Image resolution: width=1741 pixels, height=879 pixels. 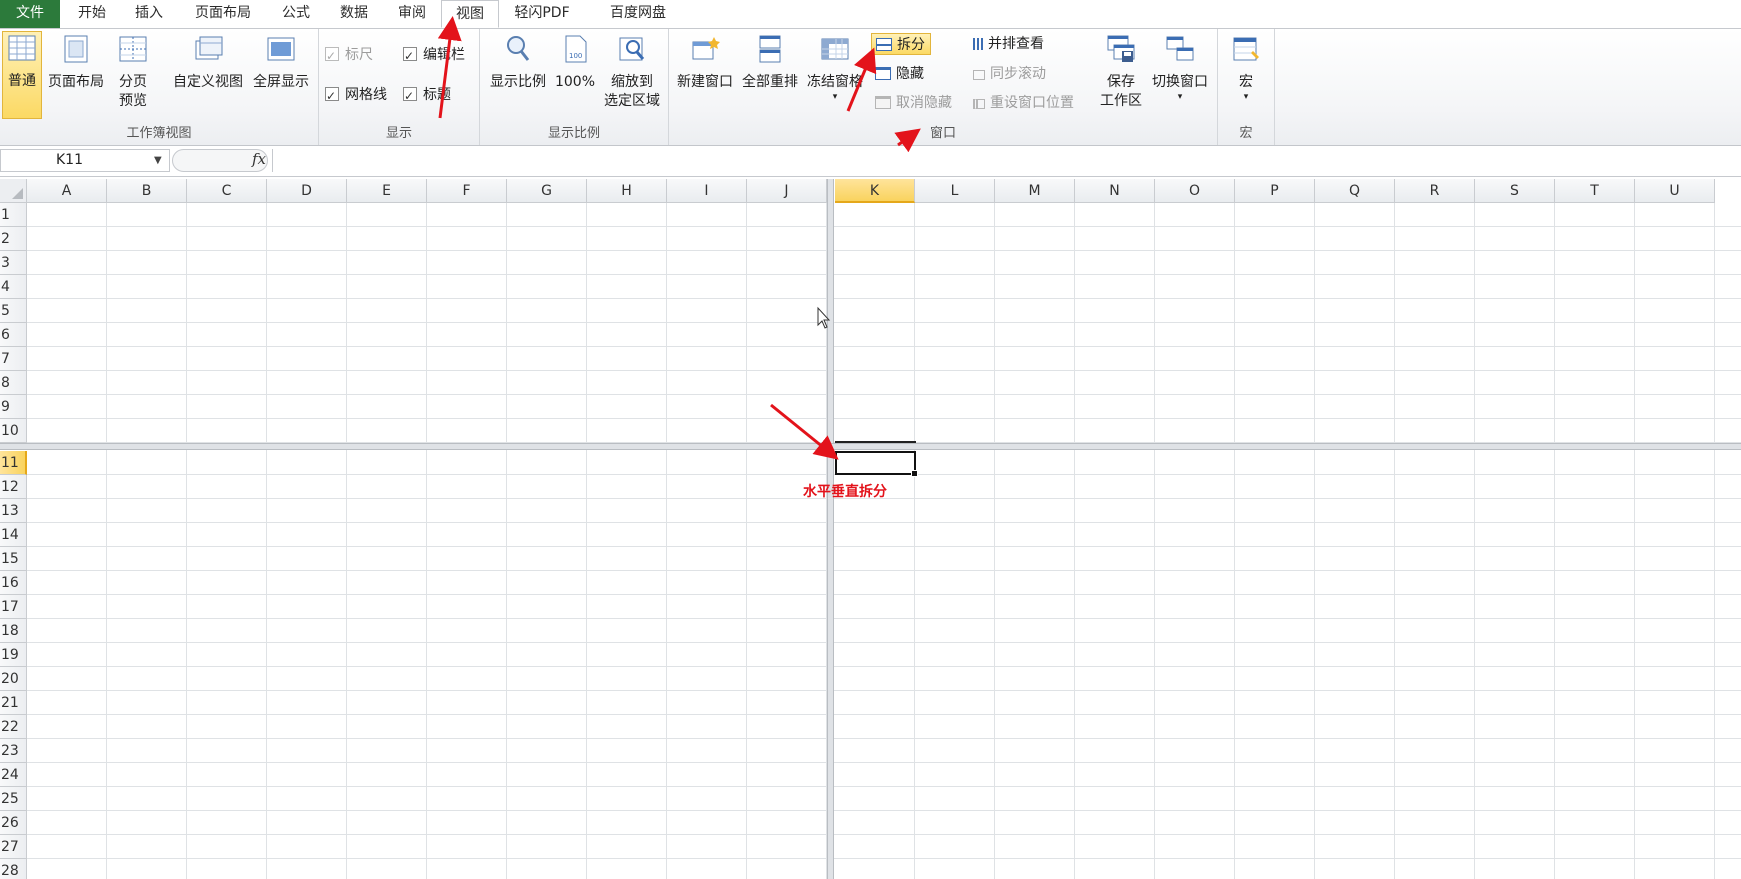 What do you see at coordinates (427, 95) in the screenshot?
I see `headings-checkbox: 标题` at bounding box center [427, 95].